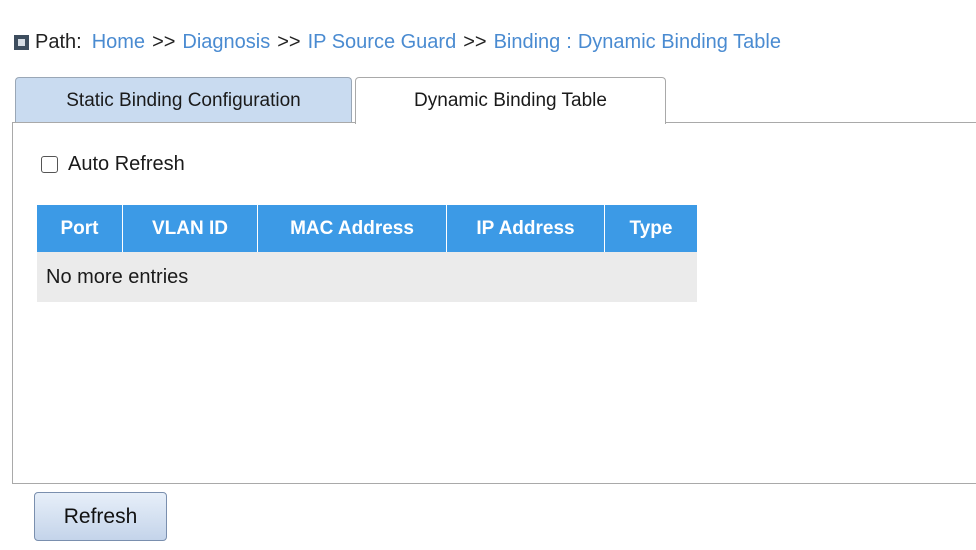 The width and height of the screenshot is (976, 550). What do you see at coordinates (49, 164) in the screenshot?
I see `auto-refresh-checkbox` at bounding box center [49, 164].